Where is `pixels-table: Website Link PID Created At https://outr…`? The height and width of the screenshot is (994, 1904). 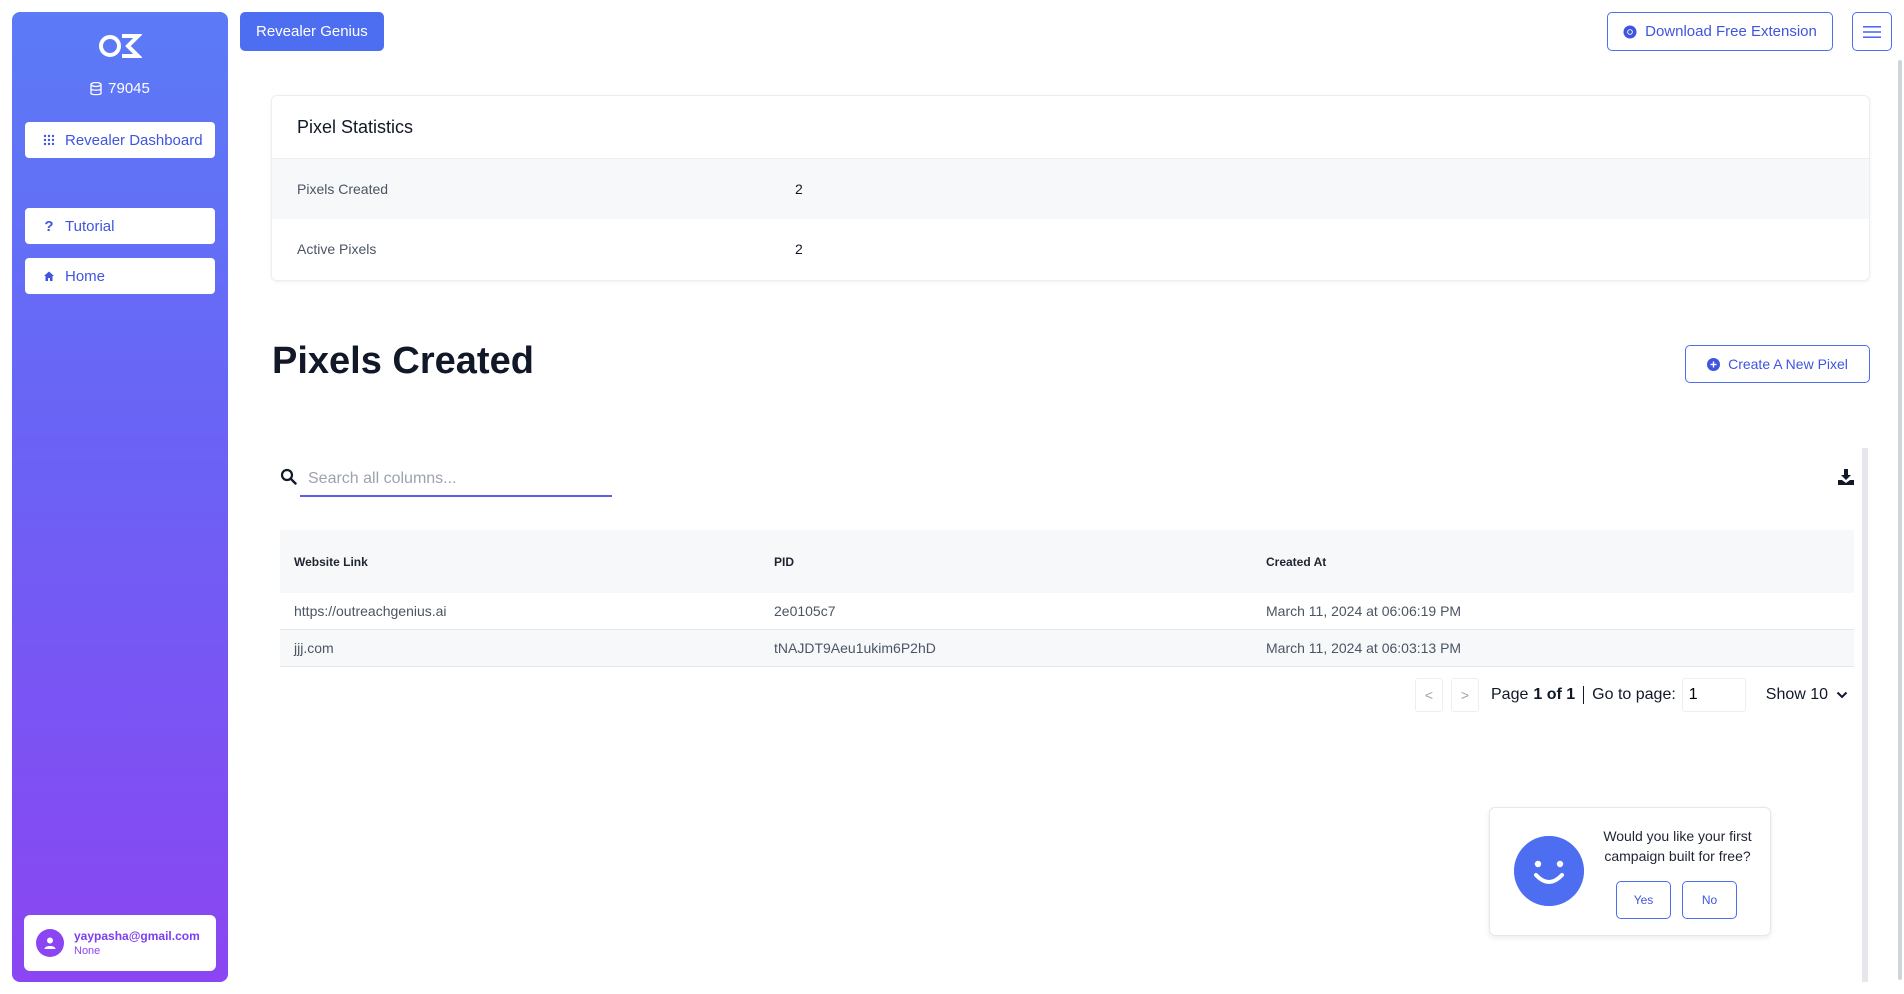 pixels-table: Website Link PID Created At https://outr… is located at coordinates (1067, 598).